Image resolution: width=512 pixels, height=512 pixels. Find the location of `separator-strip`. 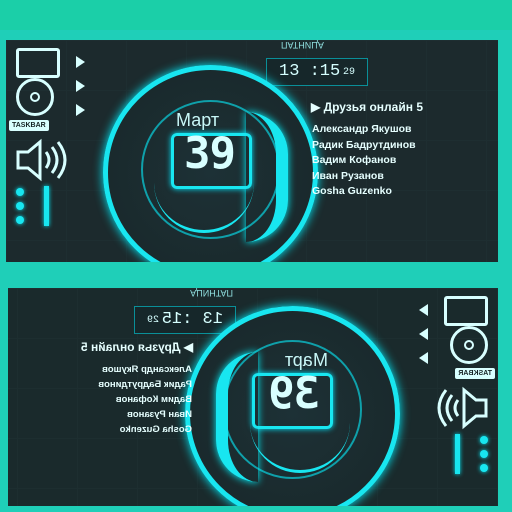

separator-strip is located at coordinates (256, 274).